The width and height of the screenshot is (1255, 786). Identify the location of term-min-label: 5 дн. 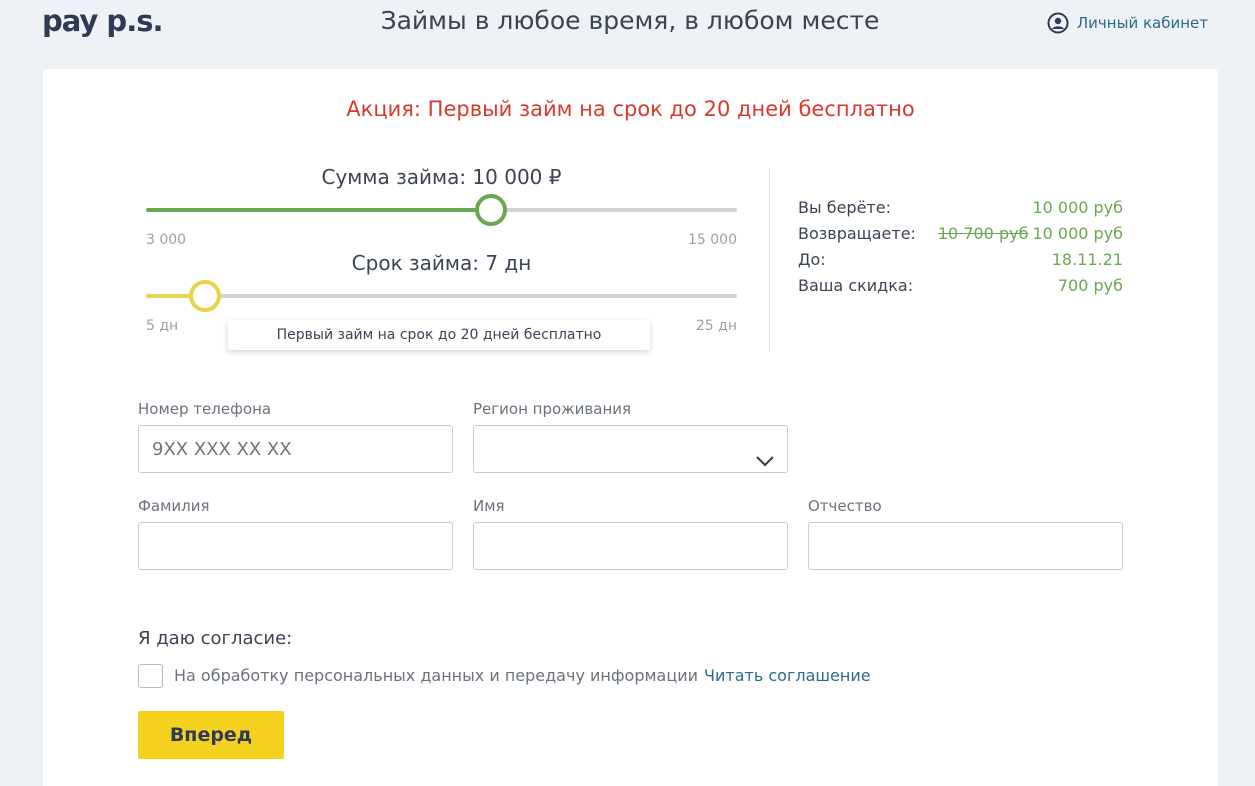
(162, 326).